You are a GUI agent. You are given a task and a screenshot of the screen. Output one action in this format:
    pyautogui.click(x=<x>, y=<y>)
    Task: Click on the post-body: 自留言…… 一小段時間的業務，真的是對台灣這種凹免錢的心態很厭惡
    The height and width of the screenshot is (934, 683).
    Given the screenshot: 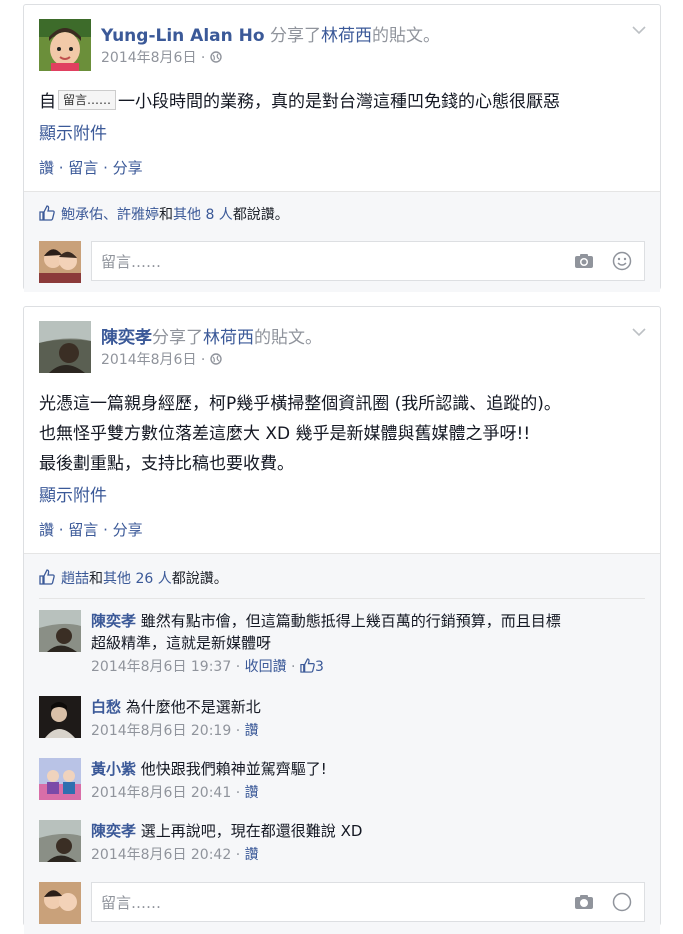 What is the action you would take?
    pyautogui.click(x=342, y=102)
    